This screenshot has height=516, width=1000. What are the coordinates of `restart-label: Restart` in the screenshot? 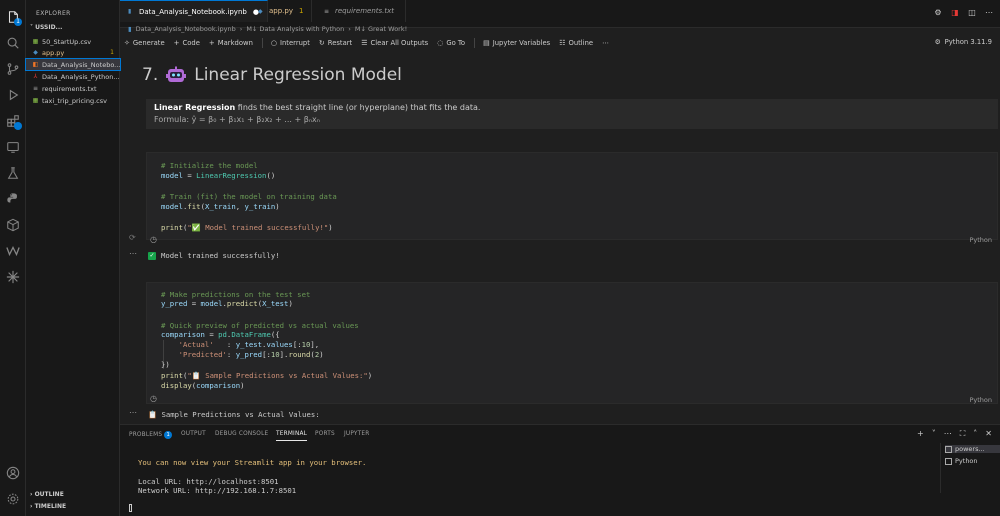 It's located at (340, 43).